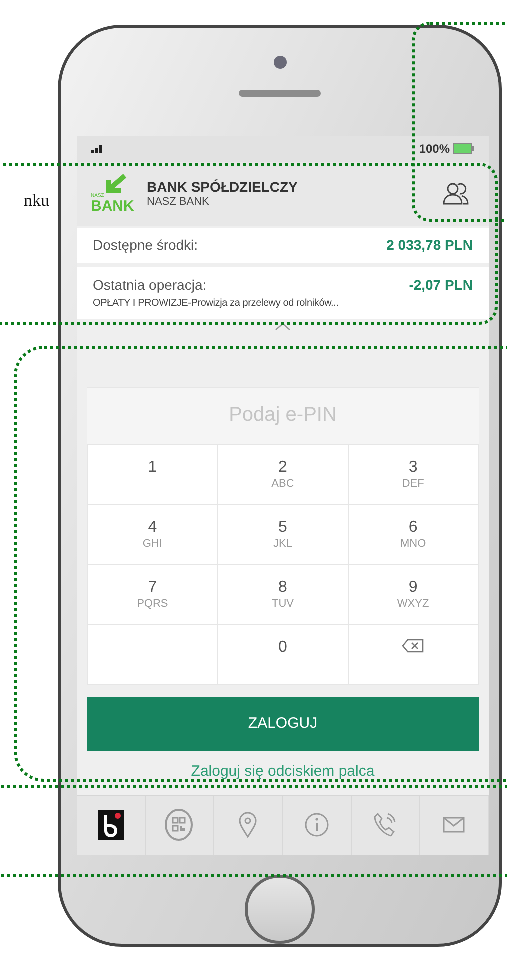 The height and width of the screenshot is (953, 507). I want to click on qr-code-icon, so click(179, 825).